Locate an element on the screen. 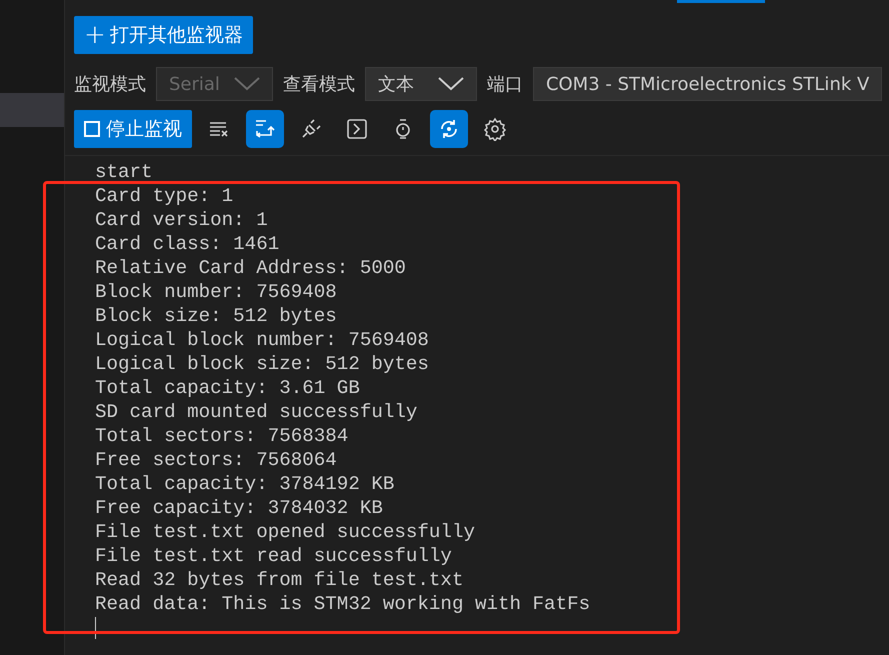  output-line: Logical block number: 7569408 is located at coordinates (262, 340).